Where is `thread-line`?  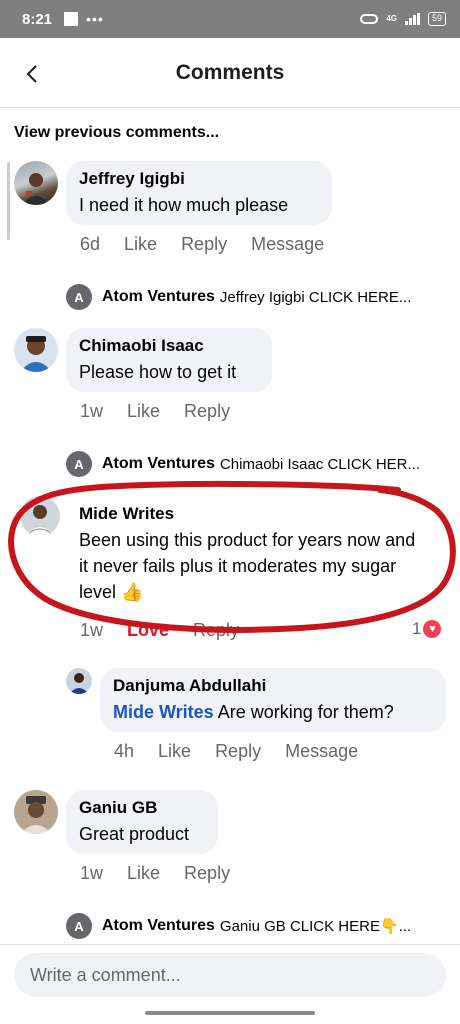 thread-line is located at coordinates (8, 201).